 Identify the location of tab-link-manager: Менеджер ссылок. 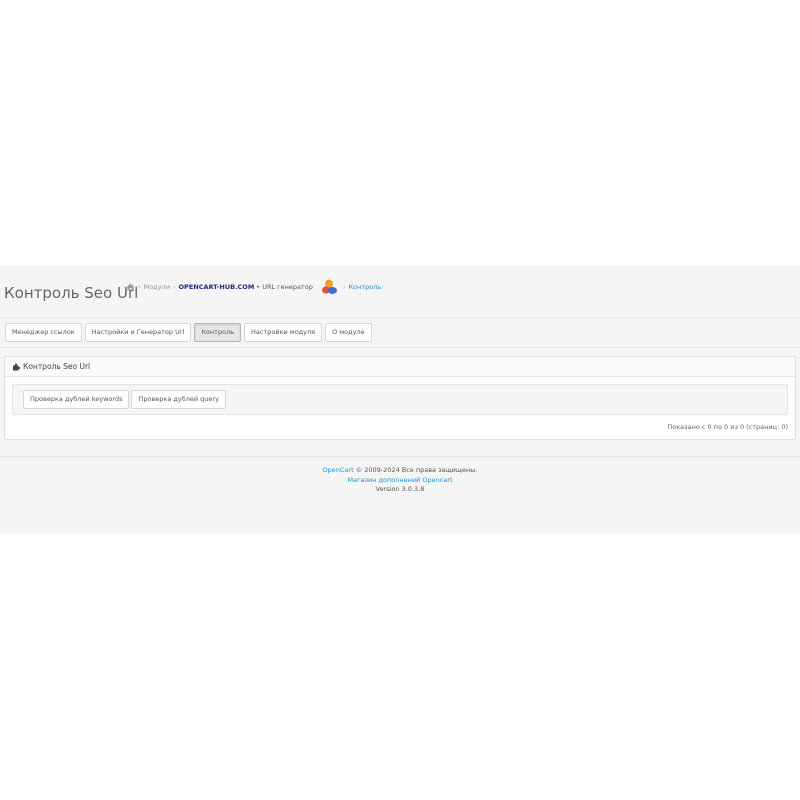
(43, 332).